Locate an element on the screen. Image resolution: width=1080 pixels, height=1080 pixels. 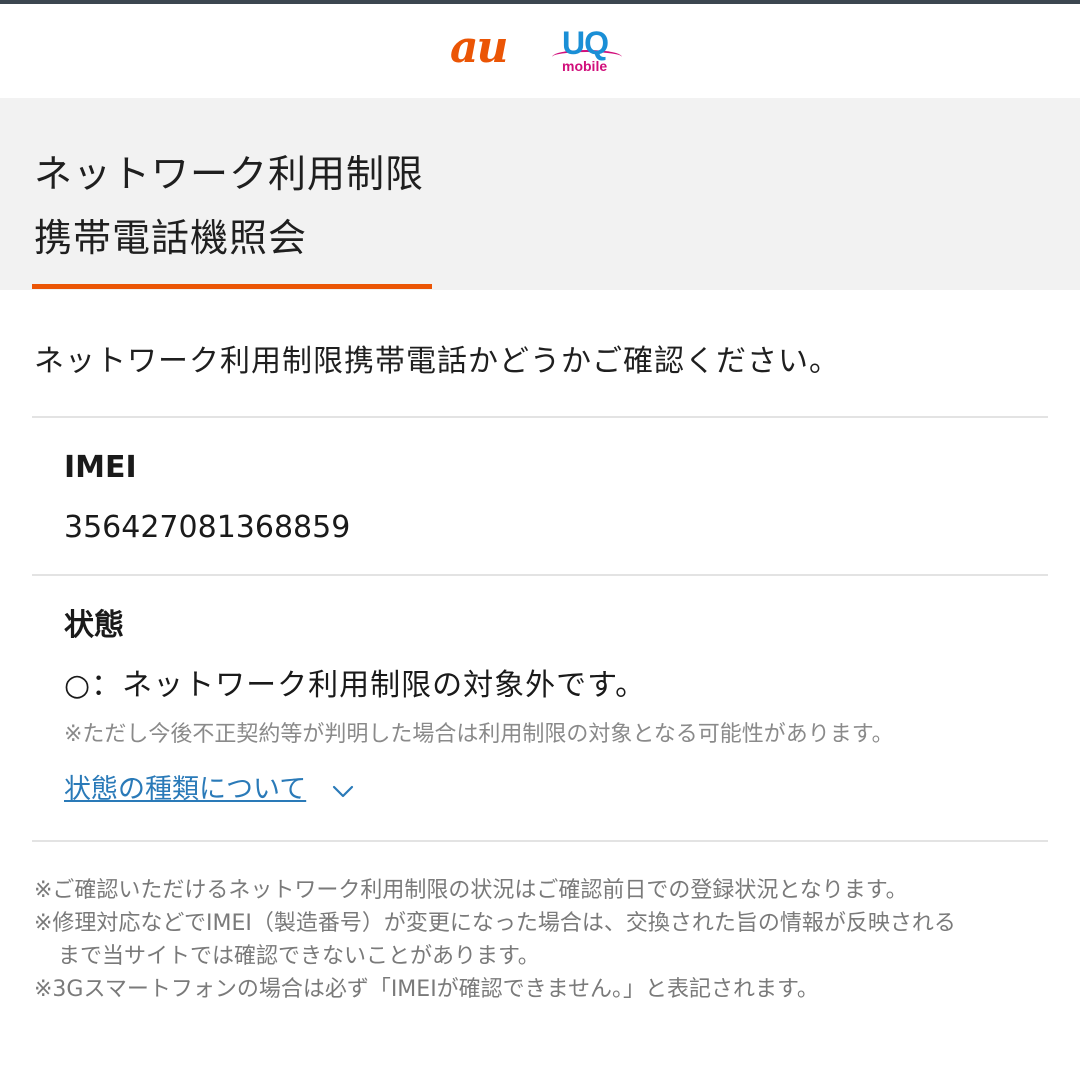
imei-value: 356427081368859 is located at coordinates (207, 527).